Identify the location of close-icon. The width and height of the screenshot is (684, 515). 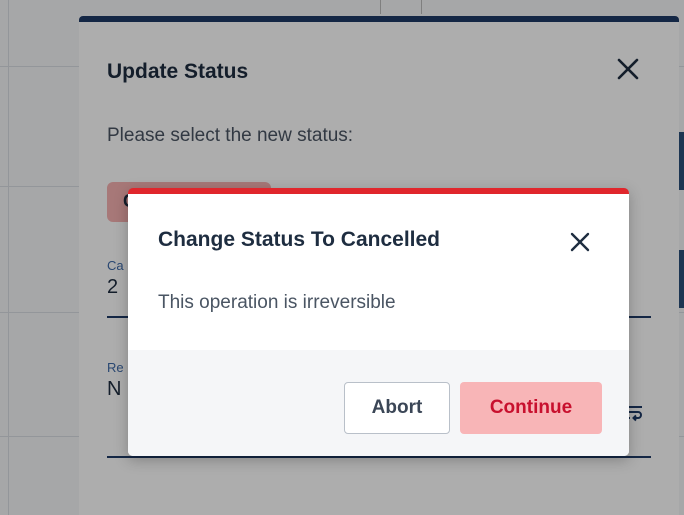
(580, 242).